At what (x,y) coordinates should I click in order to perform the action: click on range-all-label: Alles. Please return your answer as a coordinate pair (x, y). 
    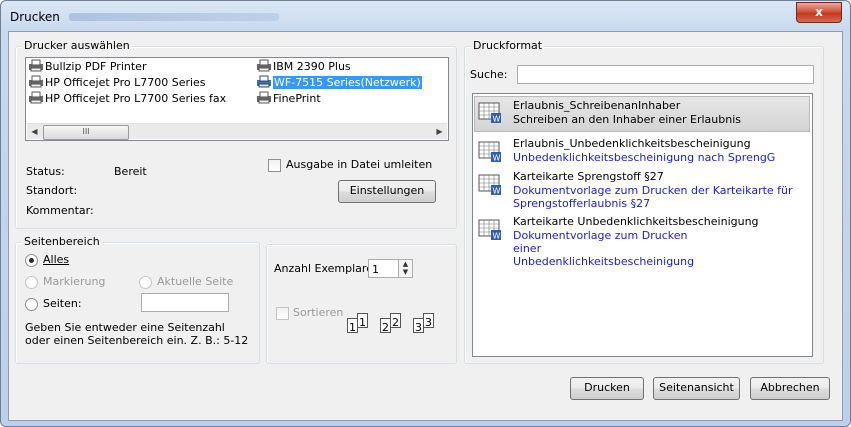
    Looking at the image, I should click on (56, 259).